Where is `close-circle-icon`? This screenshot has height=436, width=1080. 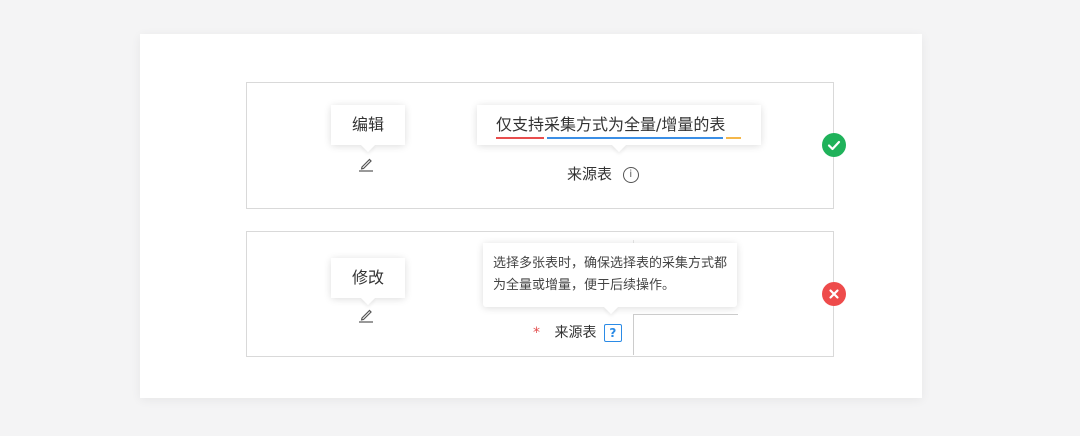
close-circle-icon is located at coordinates (834, 294).